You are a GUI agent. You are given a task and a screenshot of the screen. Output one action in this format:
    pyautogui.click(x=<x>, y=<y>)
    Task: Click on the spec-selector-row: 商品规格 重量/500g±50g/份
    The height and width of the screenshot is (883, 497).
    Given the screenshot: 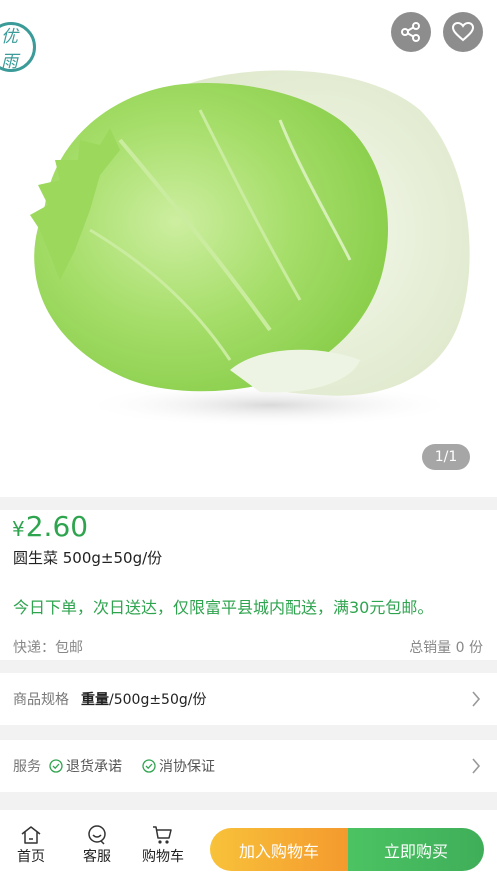 What is the action you would take?
    pyautogui.click(x=248, y=699)
    